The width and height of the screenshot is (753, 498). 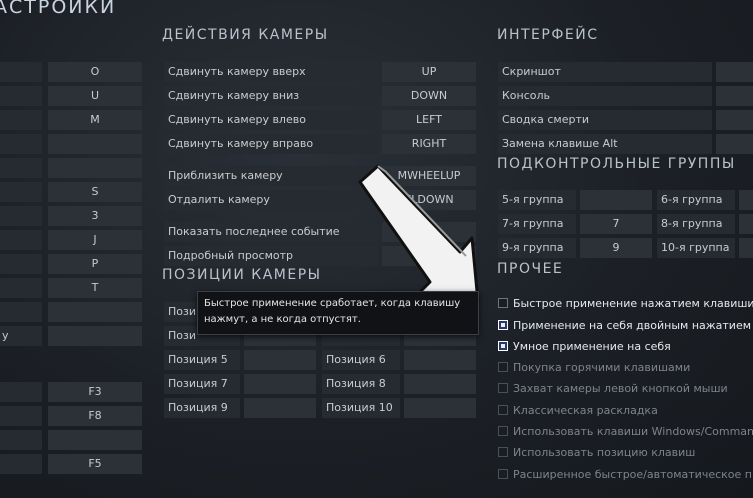 I want to click on control-group-key: 7, so click(x=616, y=224).